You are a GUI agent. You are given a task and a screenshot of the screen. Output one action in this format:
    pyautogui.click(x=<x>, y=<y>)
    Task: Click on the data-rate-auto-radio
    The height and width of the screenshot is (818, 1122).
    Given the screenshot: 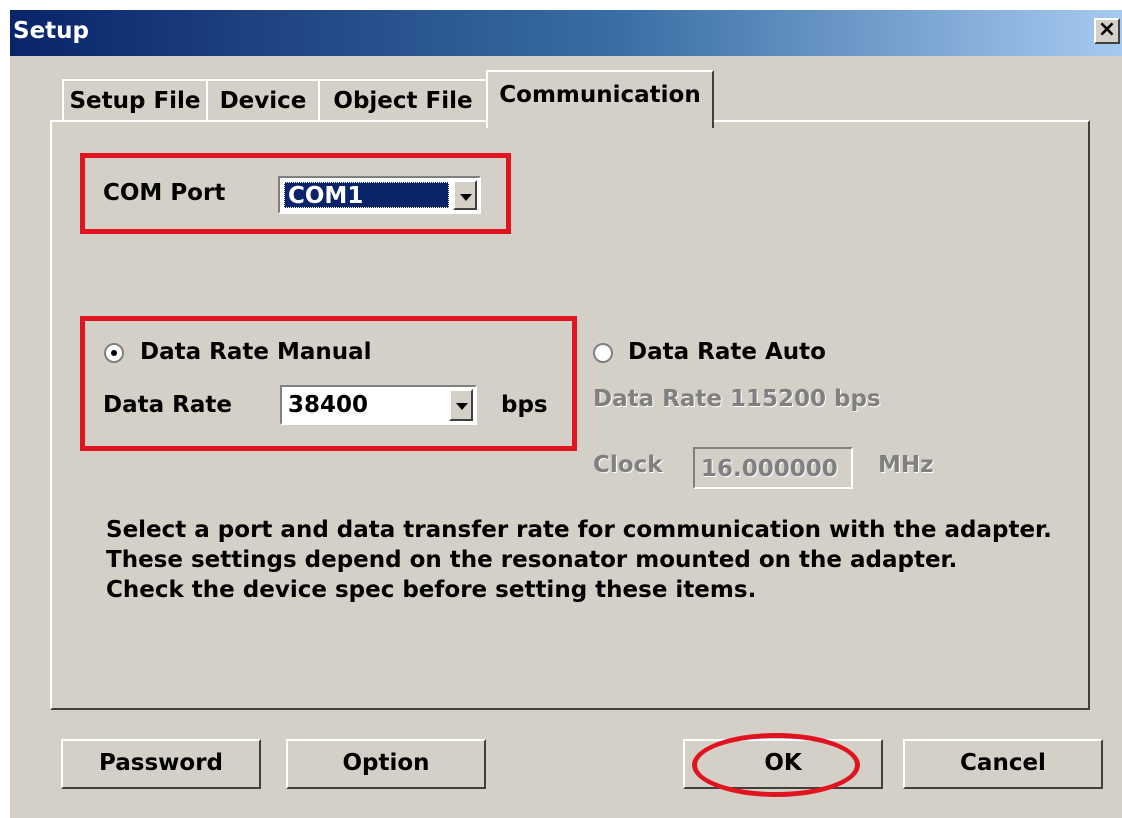 What is the action you would take?
    pyautogui.click(x=603, y=353)
    